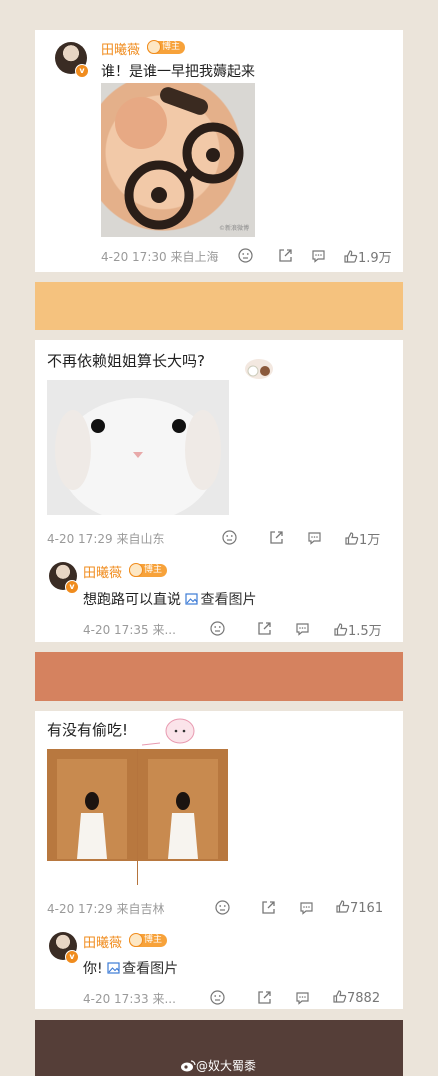 This screenshot has height=1076, width=438. I want to click on image-watermark: ©新浪微博, so click(233, 228).